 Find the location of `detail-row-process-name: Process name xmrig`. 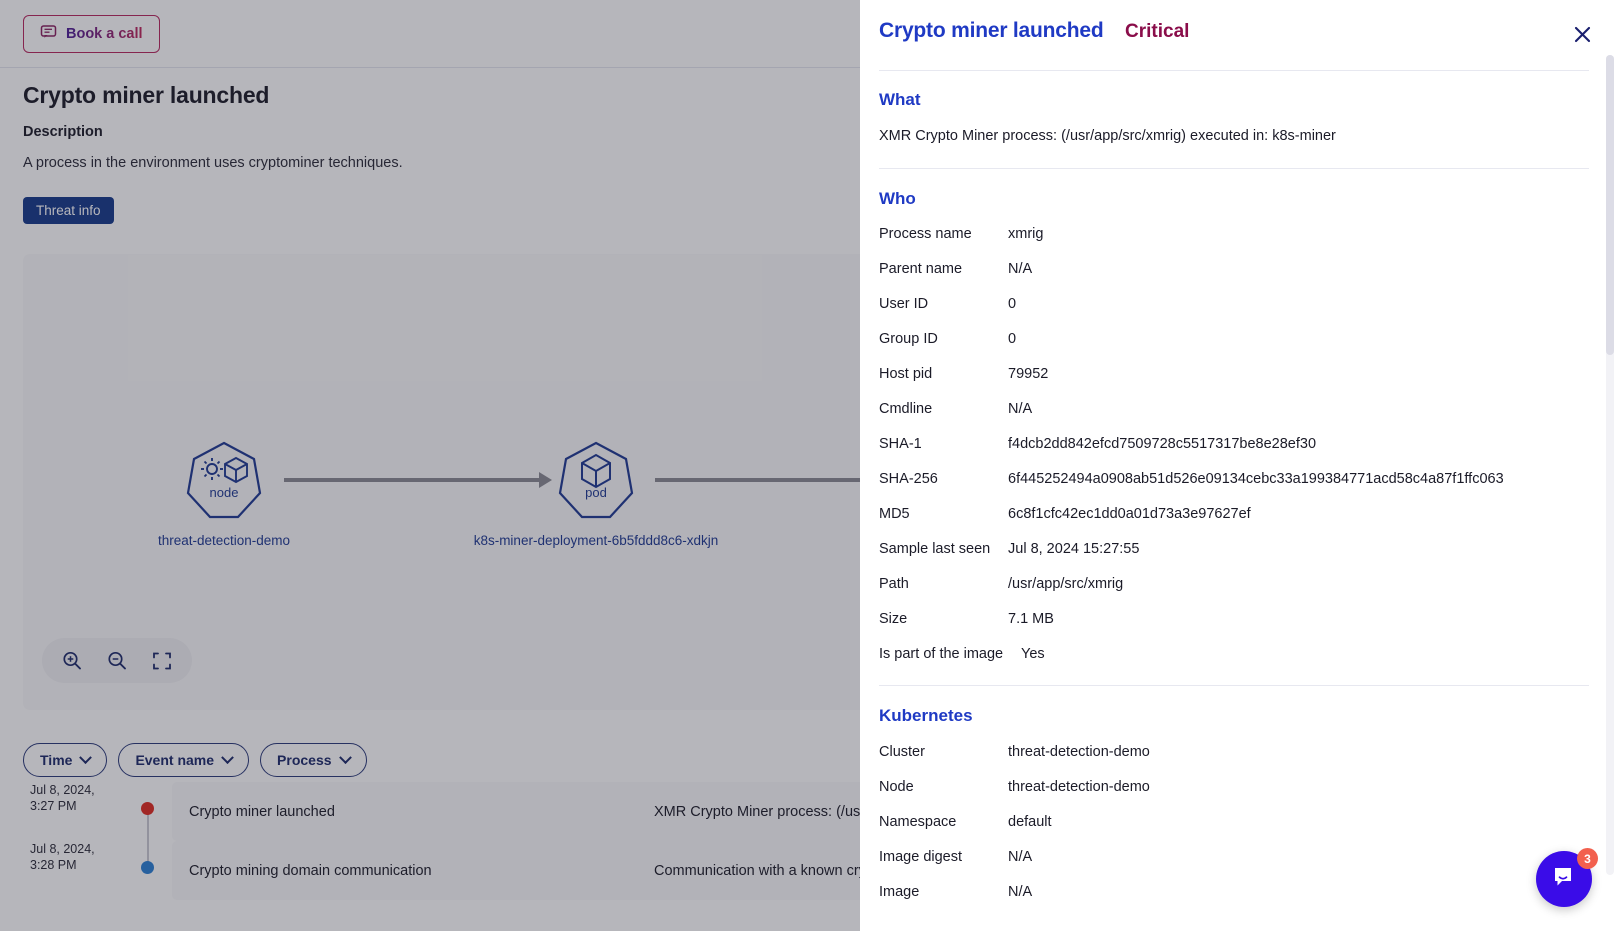

detail-row-process-name: Process name xmrig is located at coordinates (1239, 243).